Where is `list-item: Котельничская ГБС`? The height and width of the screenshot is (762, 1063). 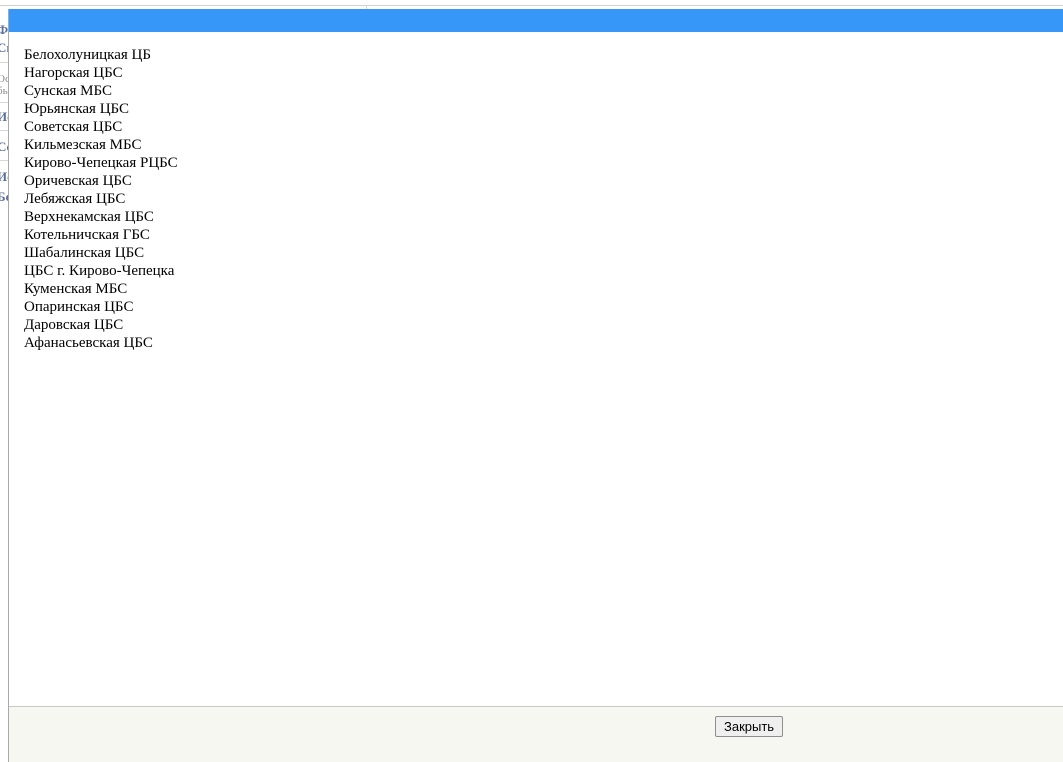
list-item: Котельничская ГБС is located at coordinates (87, 235).